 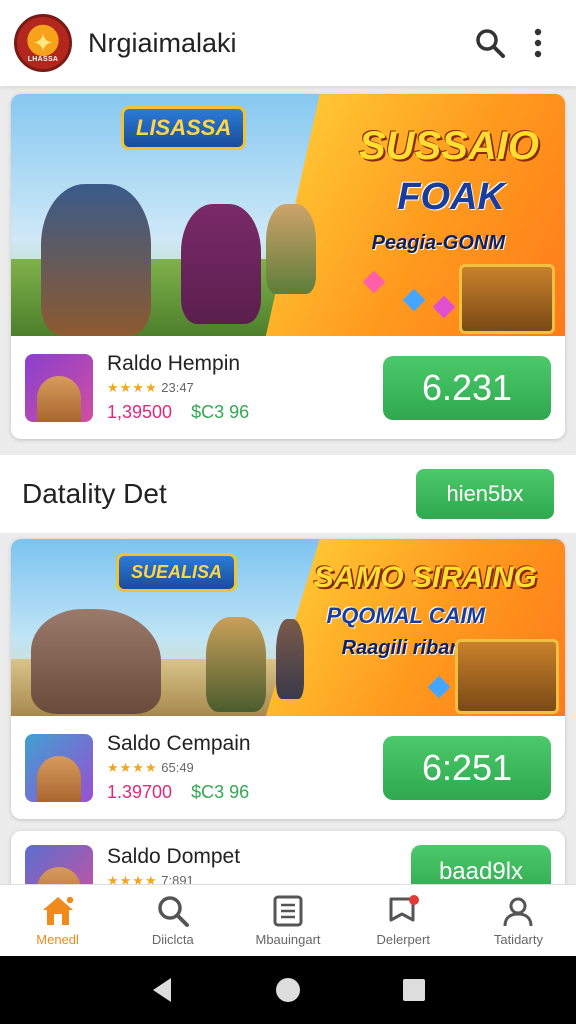 I want to click on rating-value: 23:47, so click(x=177, y=387).